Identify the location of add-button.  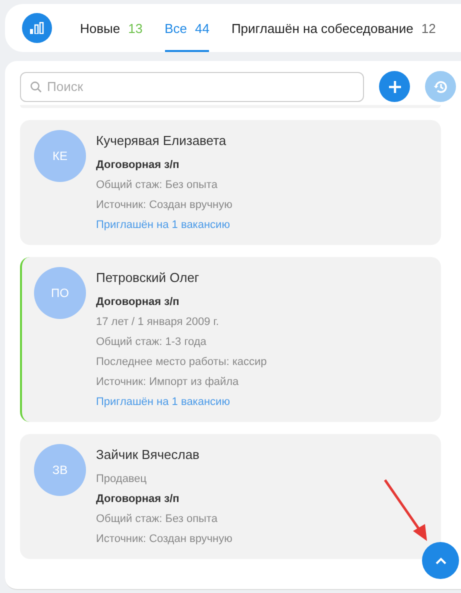
(394, 86).